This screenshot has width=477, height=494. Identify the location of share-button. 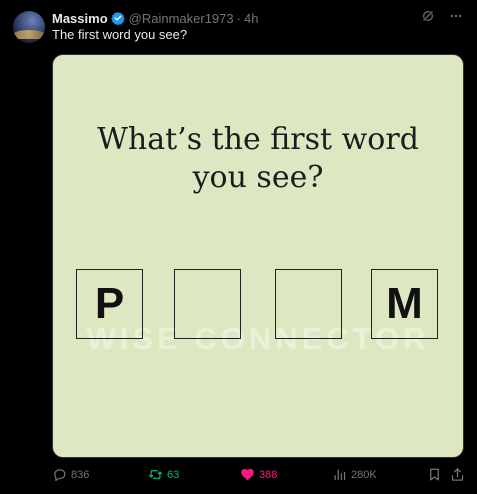
(457, 474).